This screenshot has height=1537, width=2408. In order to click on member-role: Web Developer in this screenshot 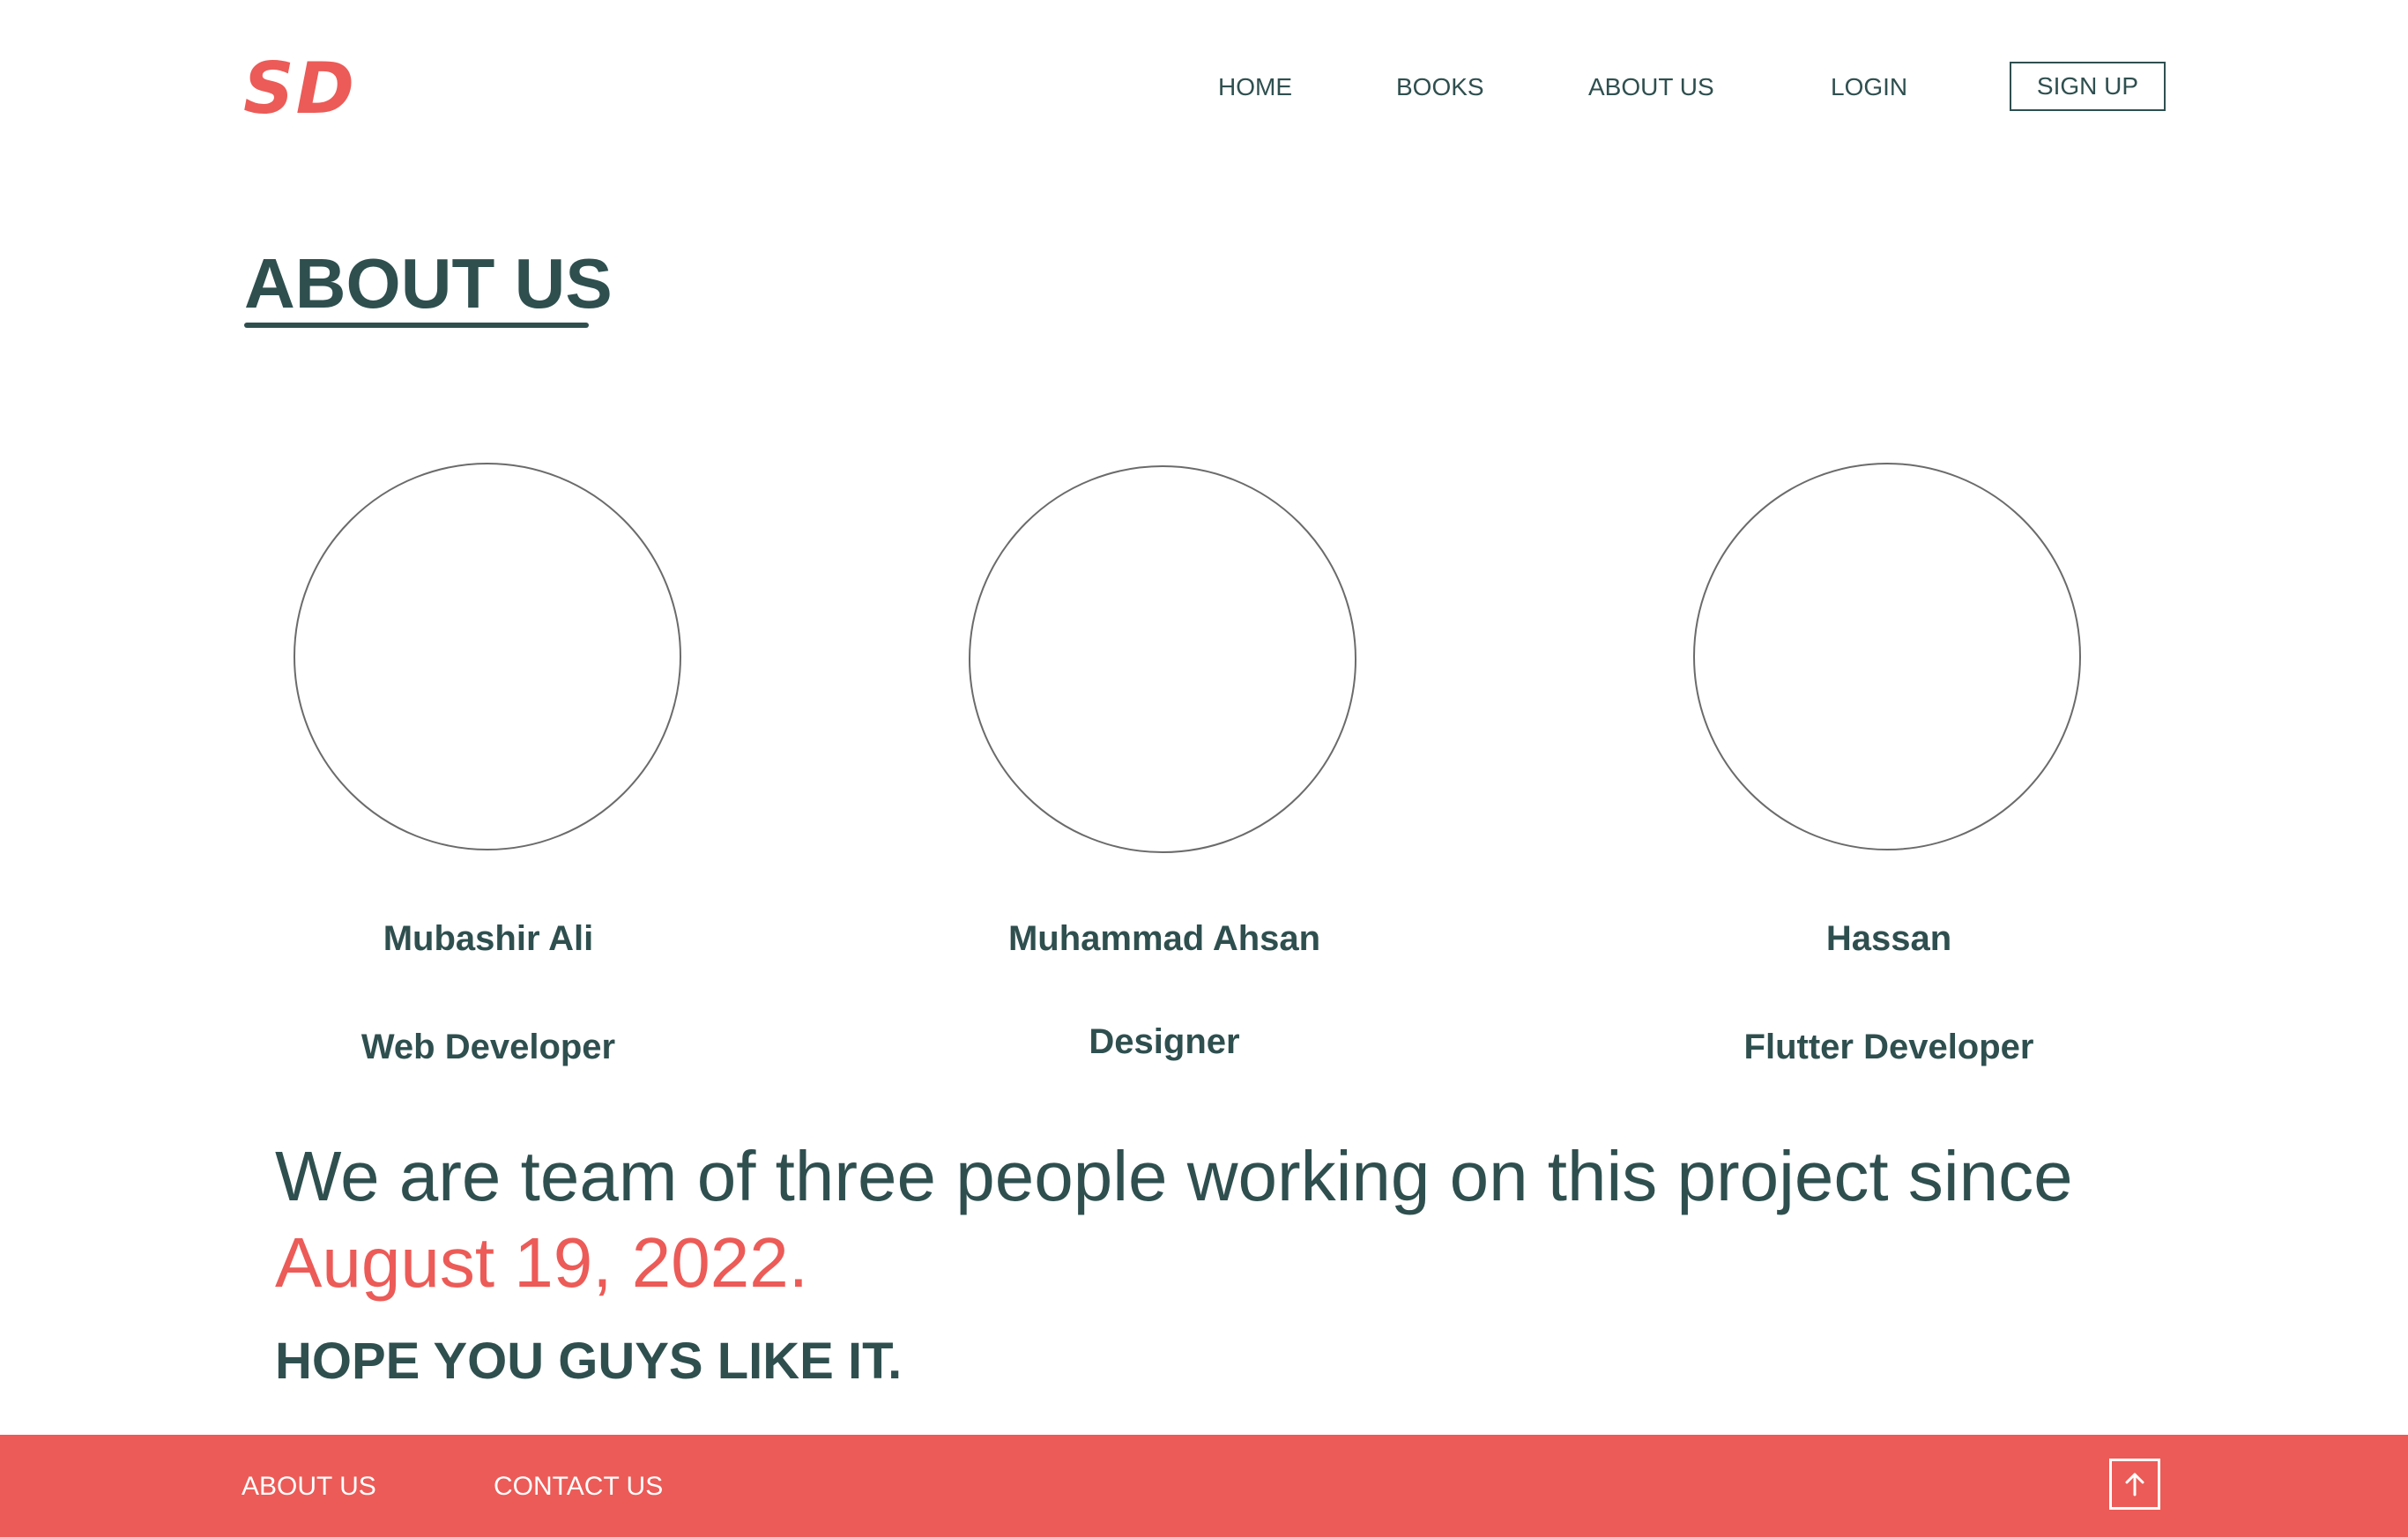, I will do `click(488, 1047)`.